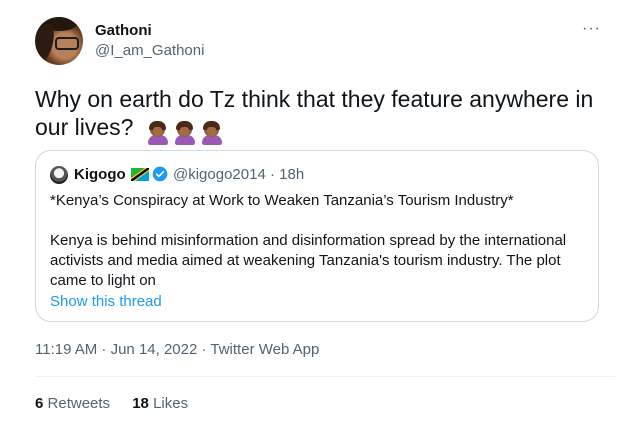 This screenshot has height=421, width=624. What do you see at coordinates (59, 41) in the screenshot?
I see `author-avatar` at bounding box center [59, 41].